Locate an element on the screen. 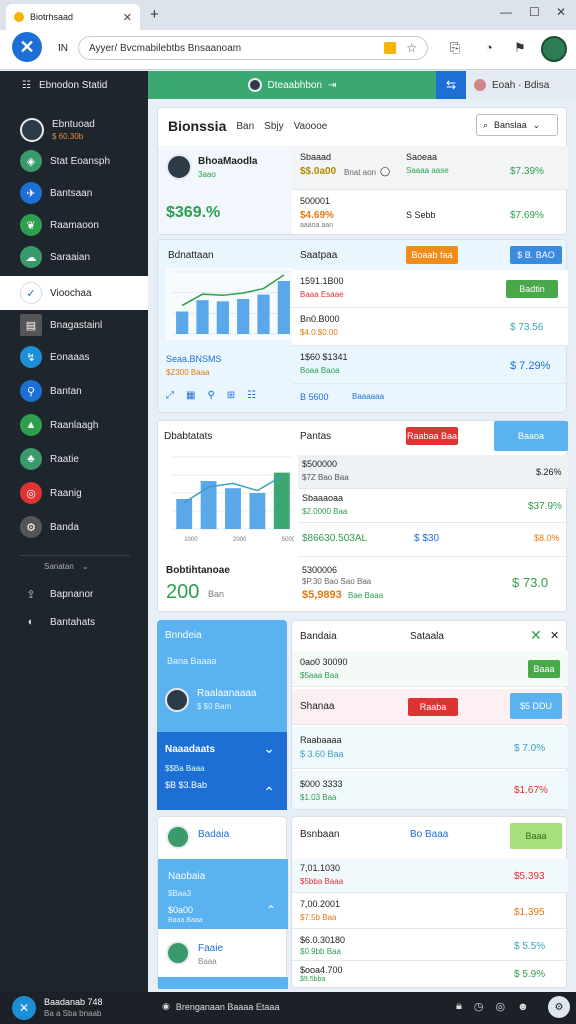  distribution-big-value: 200 is located at coordinates (183, 592).